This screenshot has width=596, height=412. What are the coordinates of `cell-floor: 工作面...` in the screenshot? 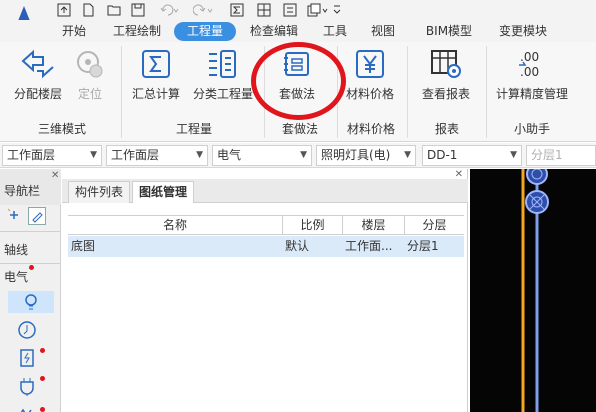 It's located at (369, 246).